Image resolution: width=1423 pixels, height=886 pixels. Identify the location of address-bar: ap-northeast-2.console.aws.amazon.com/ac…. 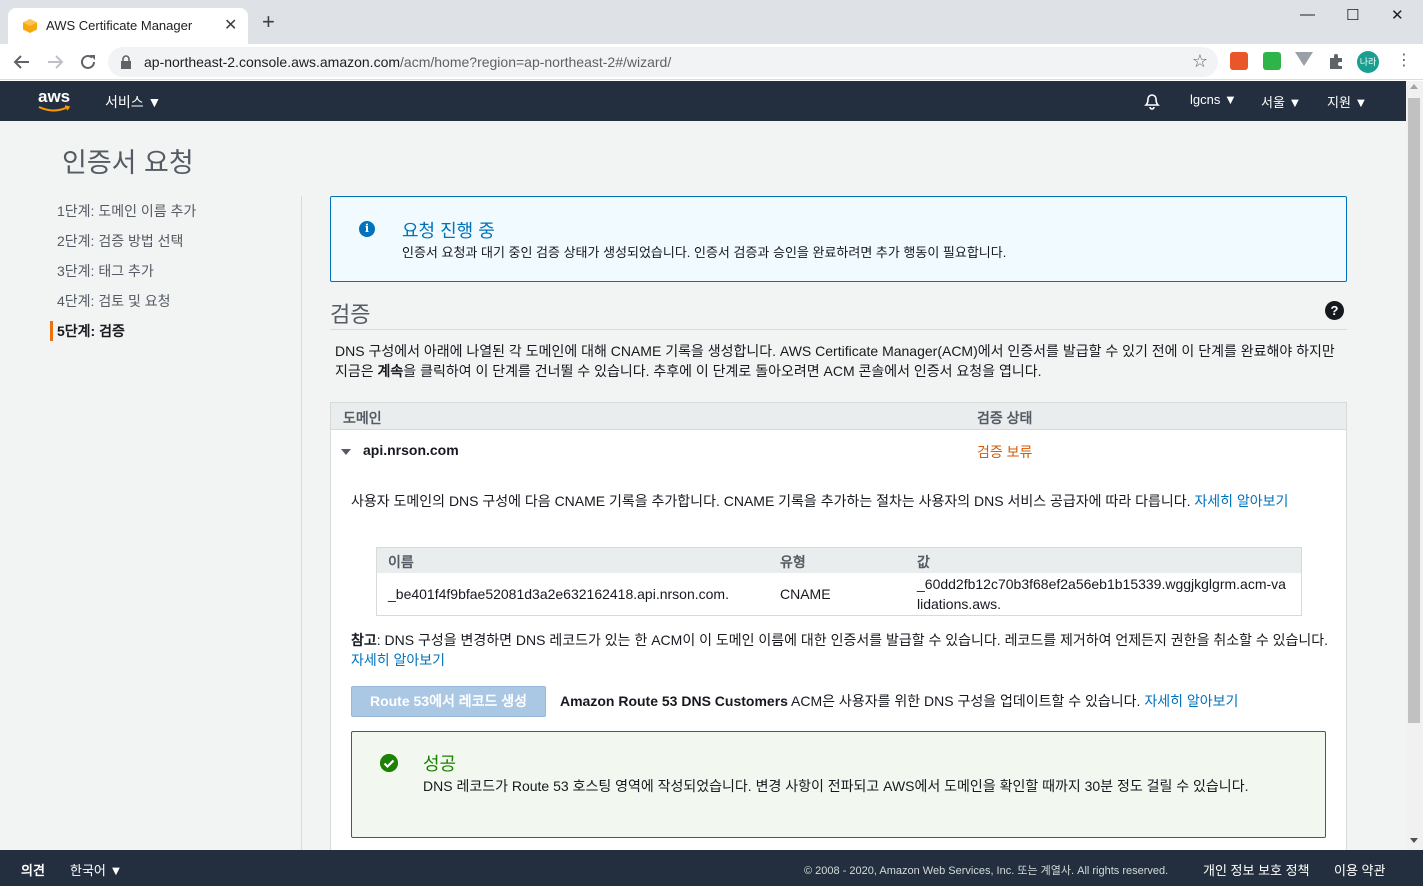
(663, 62).